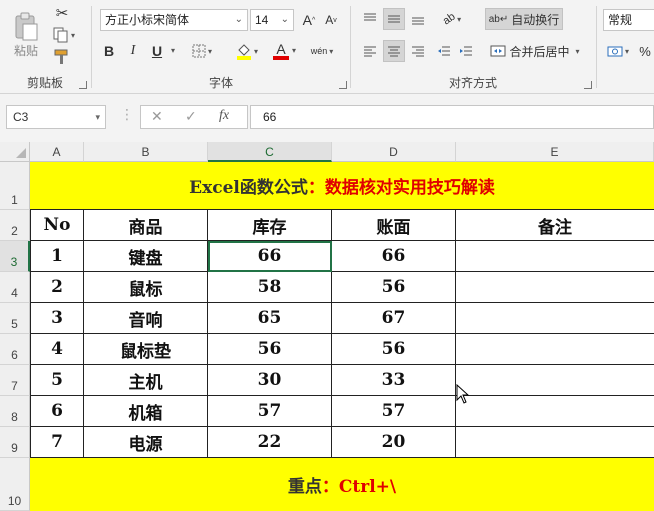  Describe the element at coordinates (15, 186) in the screenshot. I see `row-header-1: 1` at that location.